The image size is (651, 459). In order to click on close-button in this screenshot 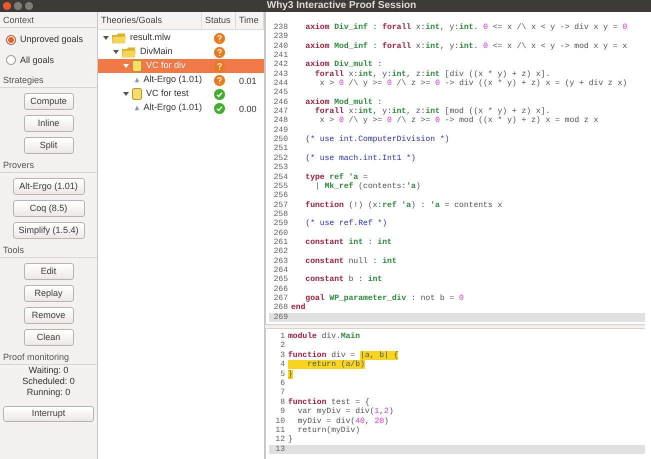, I will do `click(7, 6)`.